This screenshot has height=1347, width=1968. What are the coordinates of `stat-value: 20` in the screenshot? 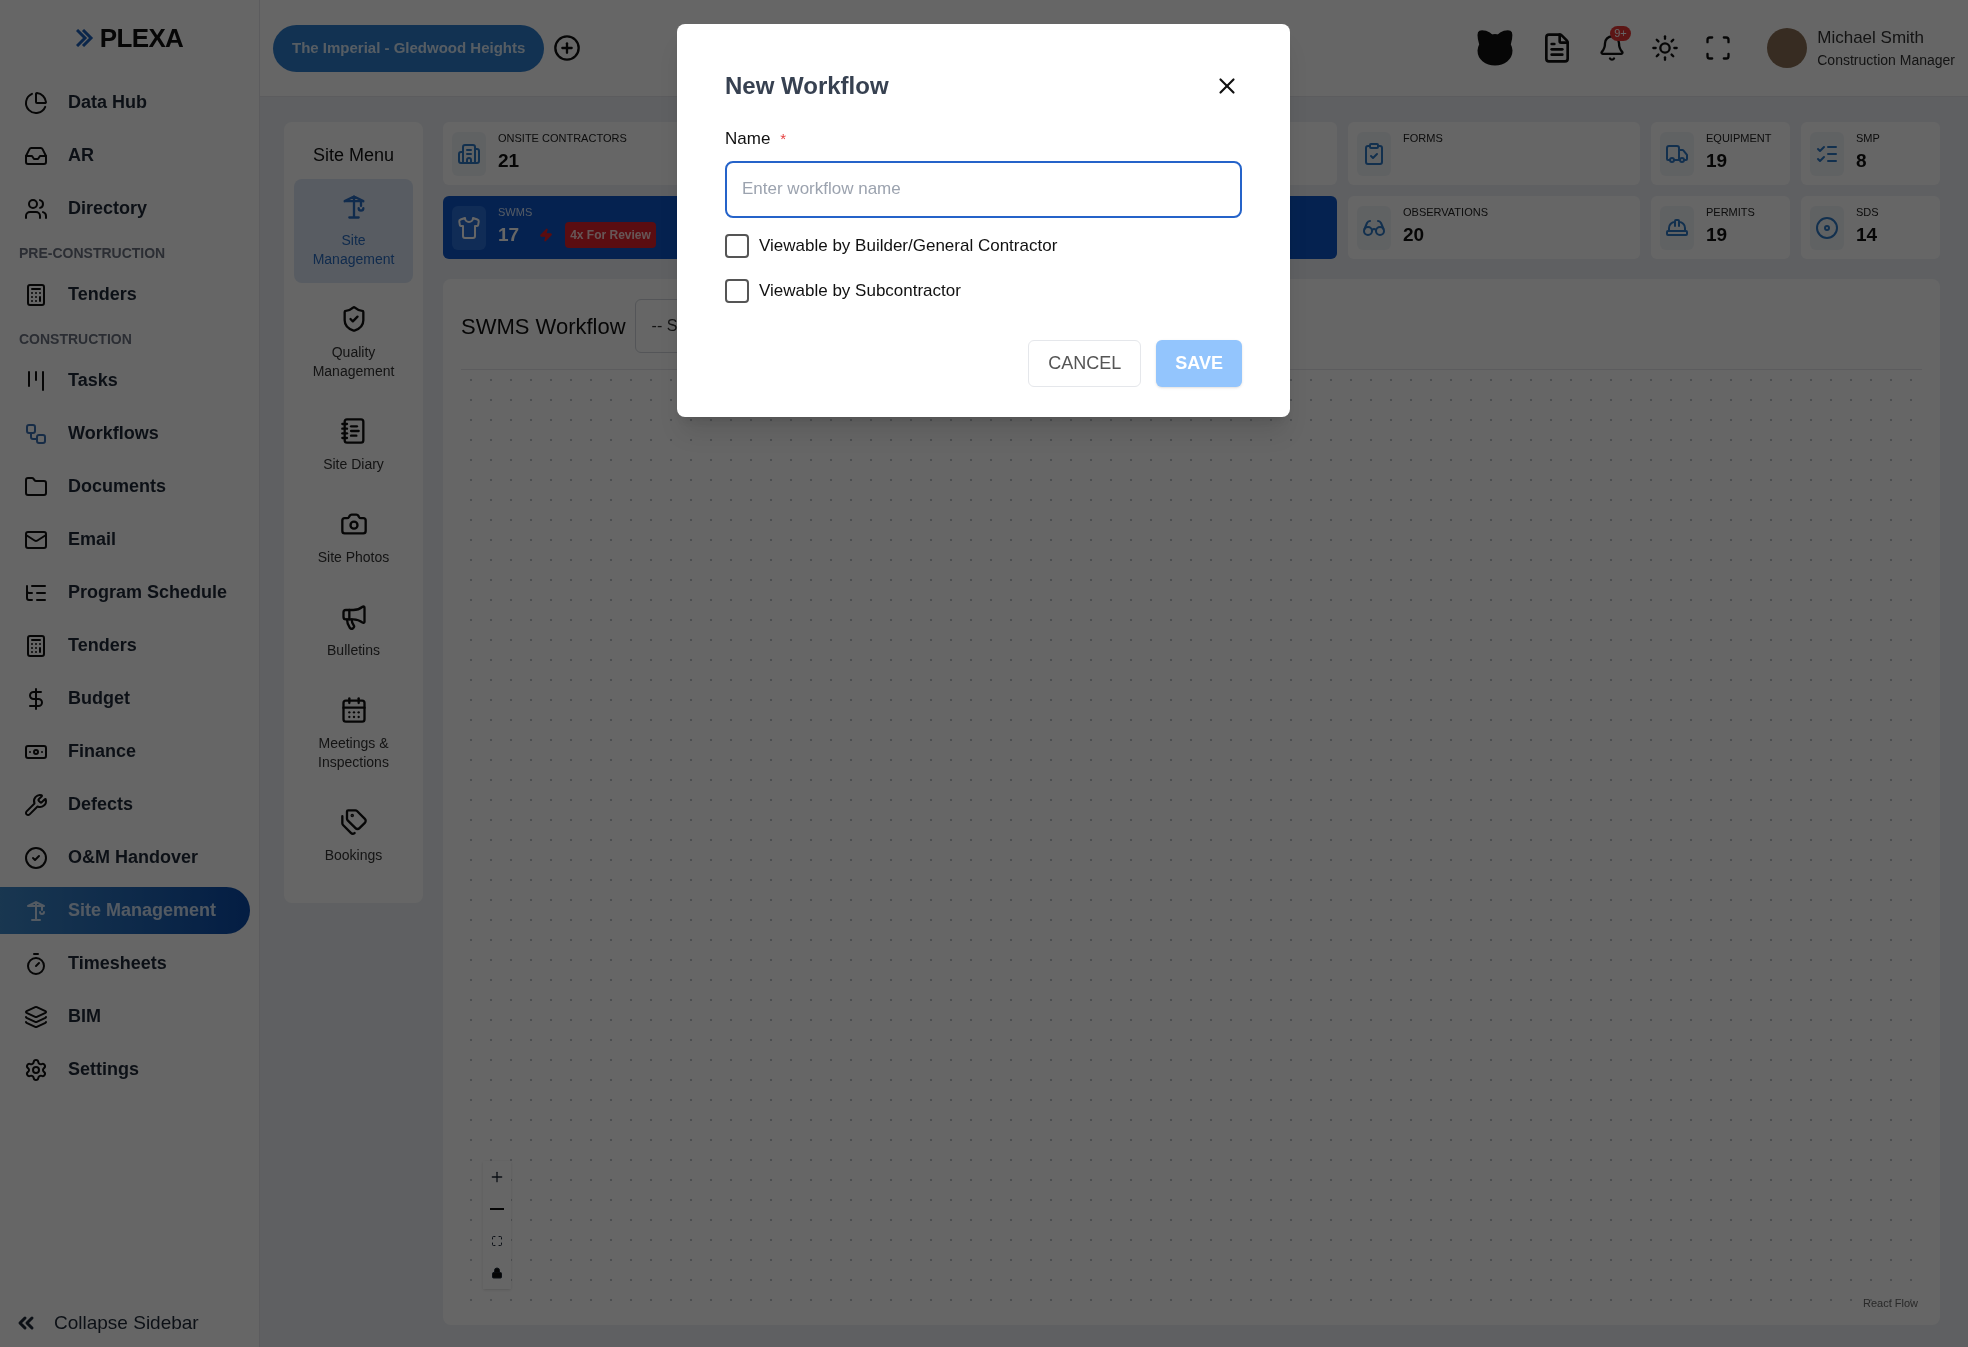 It's located at (1414, 234).